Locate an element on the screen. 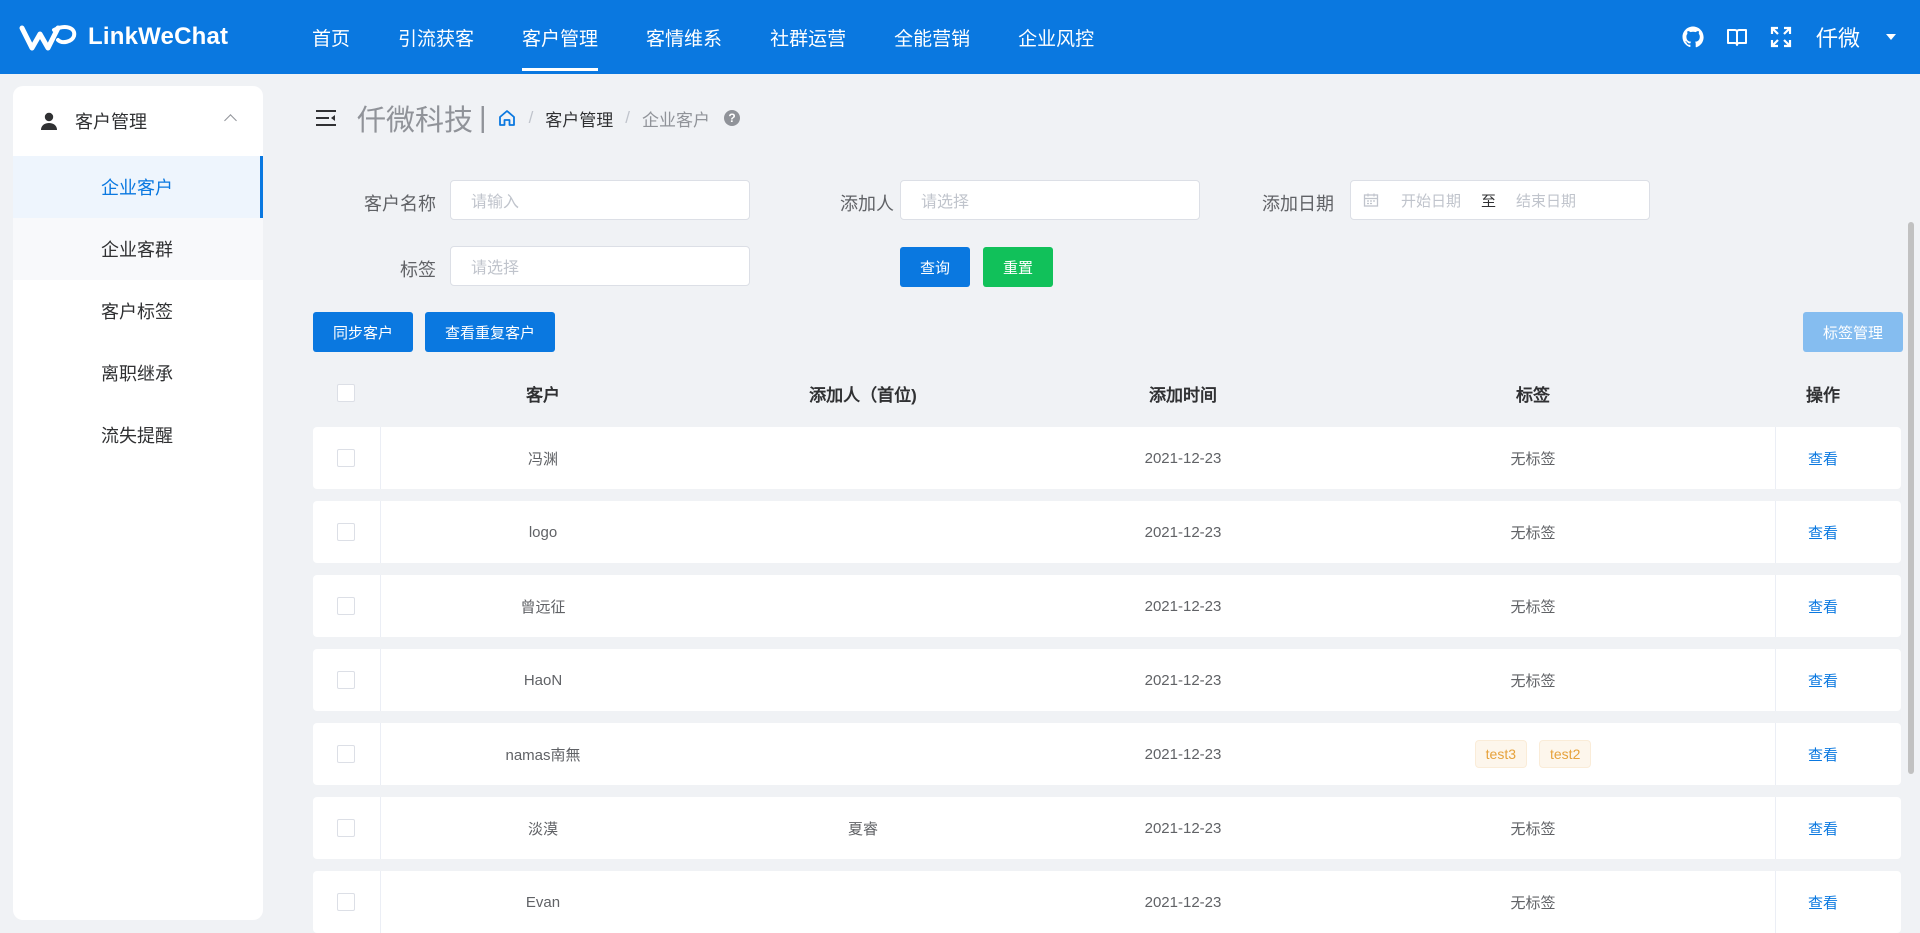 The image size is (1920, 933). table-row: logo 2021-12-23 无标签 查看 is located at coordinates (1107, 532).